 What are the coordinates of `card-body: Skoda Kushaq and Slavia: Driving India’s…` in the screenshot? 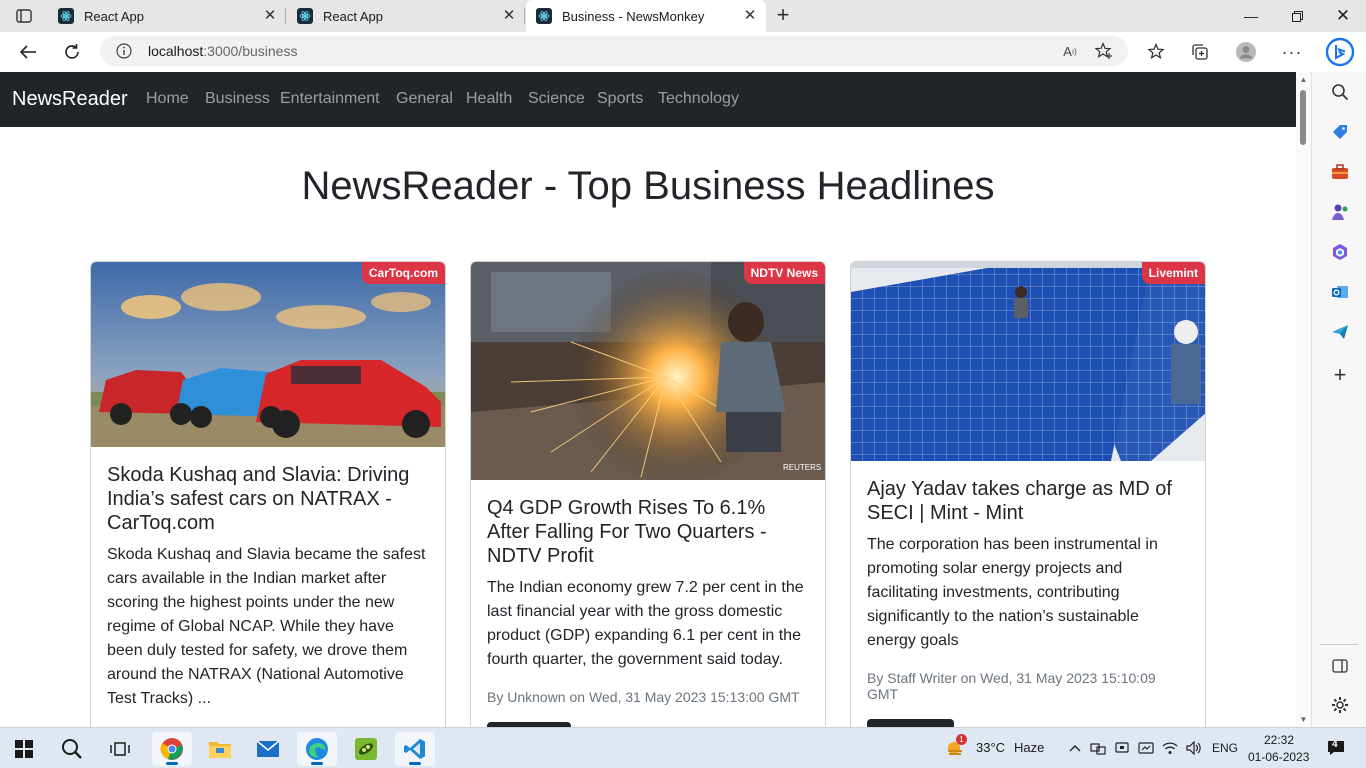 It's located at (268, 587).